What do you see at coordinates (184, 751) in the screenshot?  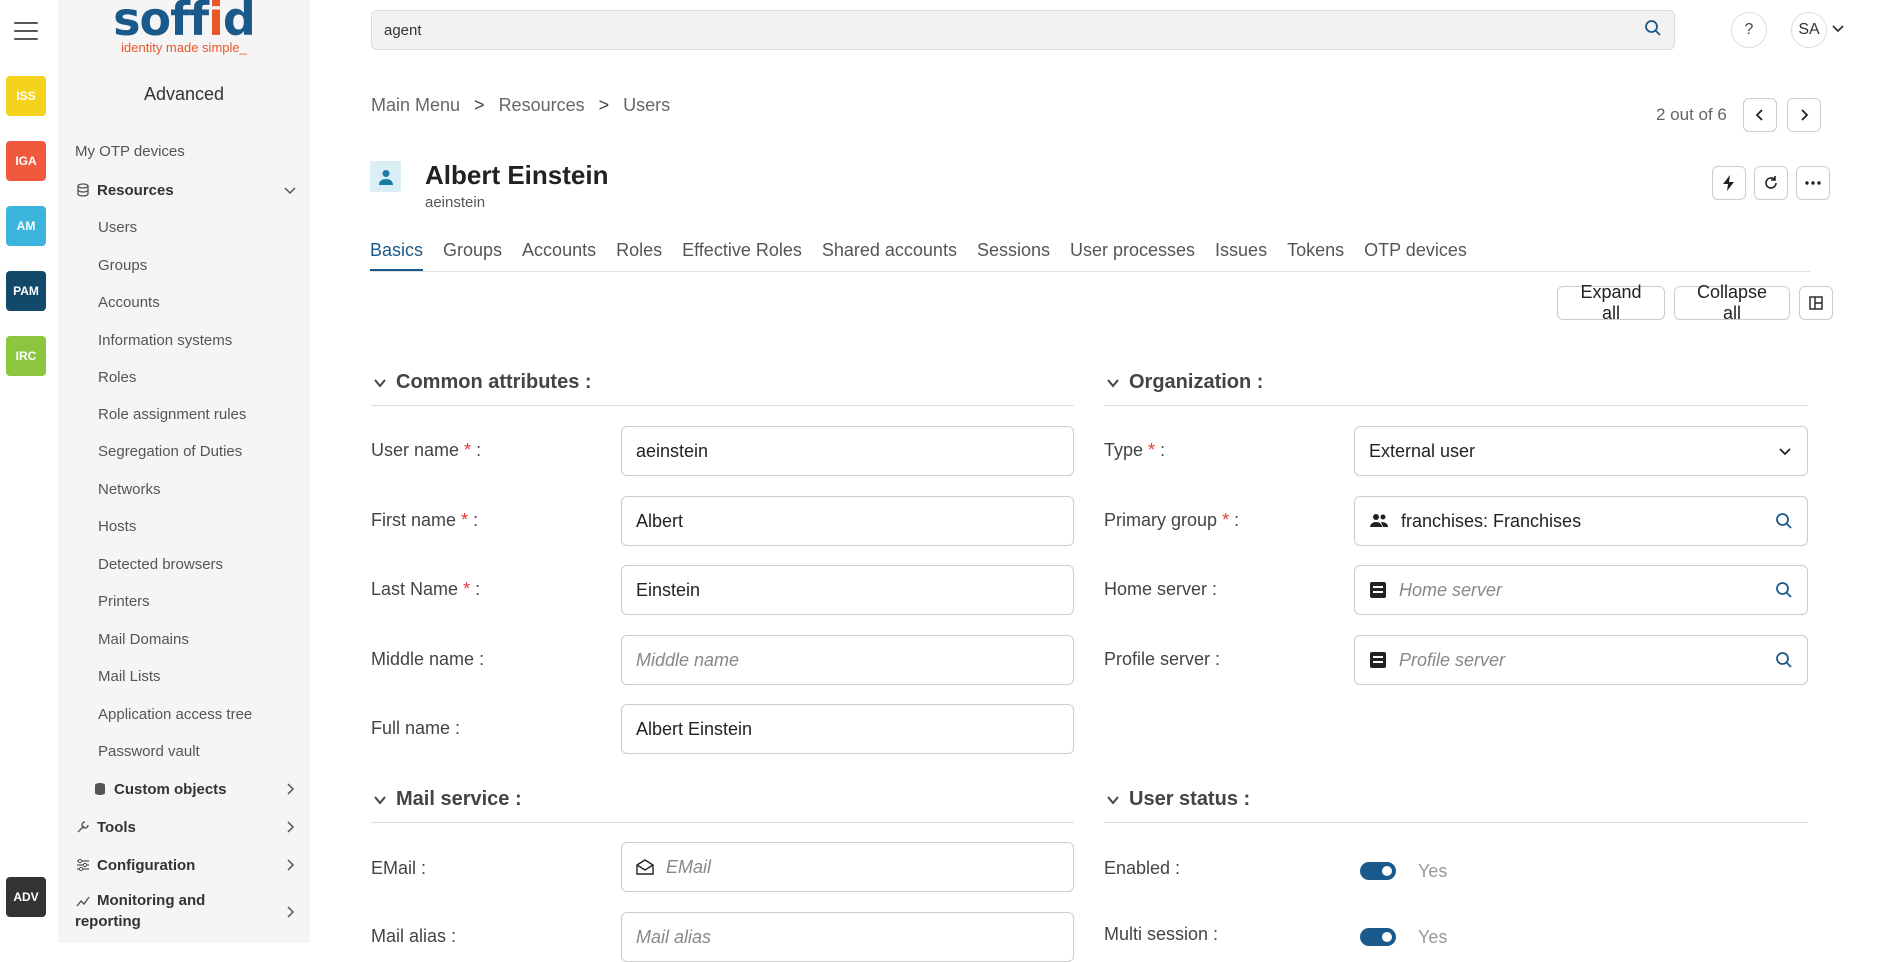 I see `sidebar-item-password-vault: Password vault` at bounding box center [184, 751].